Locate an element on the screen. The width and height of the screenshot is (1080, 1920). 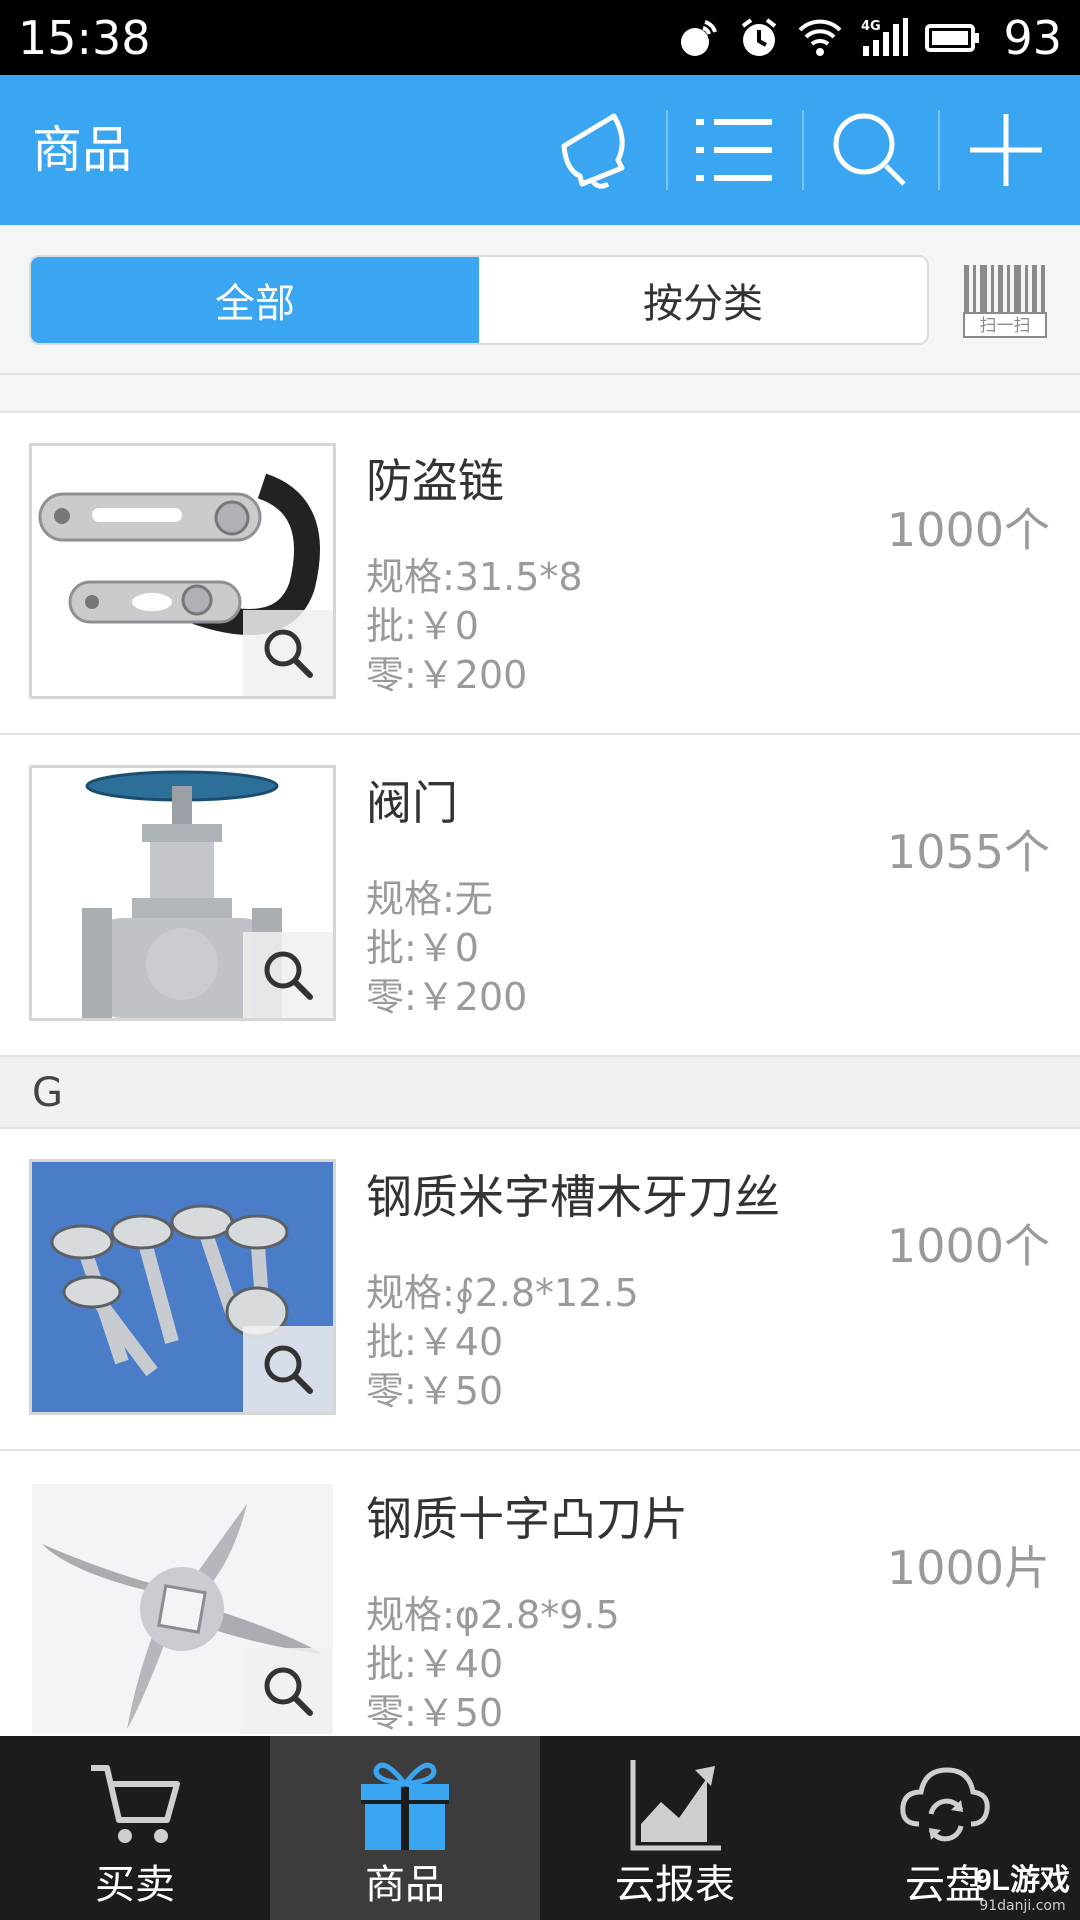
plus-icon is located at coordinates (1006, 150).